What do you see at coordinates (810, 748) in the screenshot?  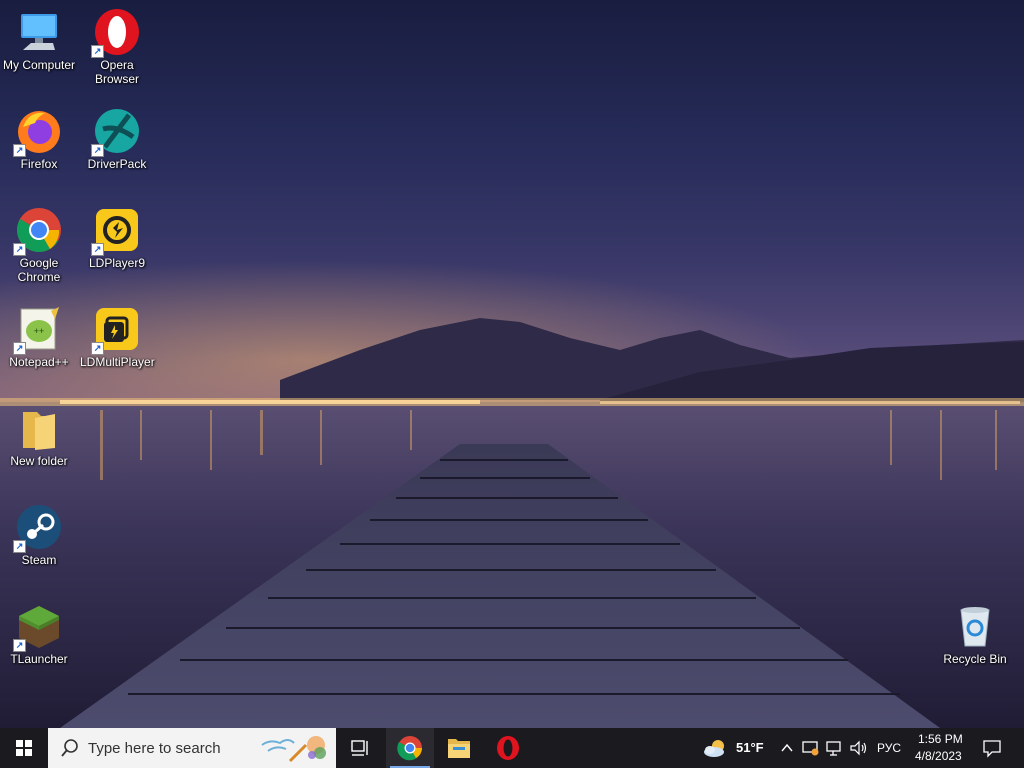 I see `network-warning-icon` at bounding box center [810, 748].